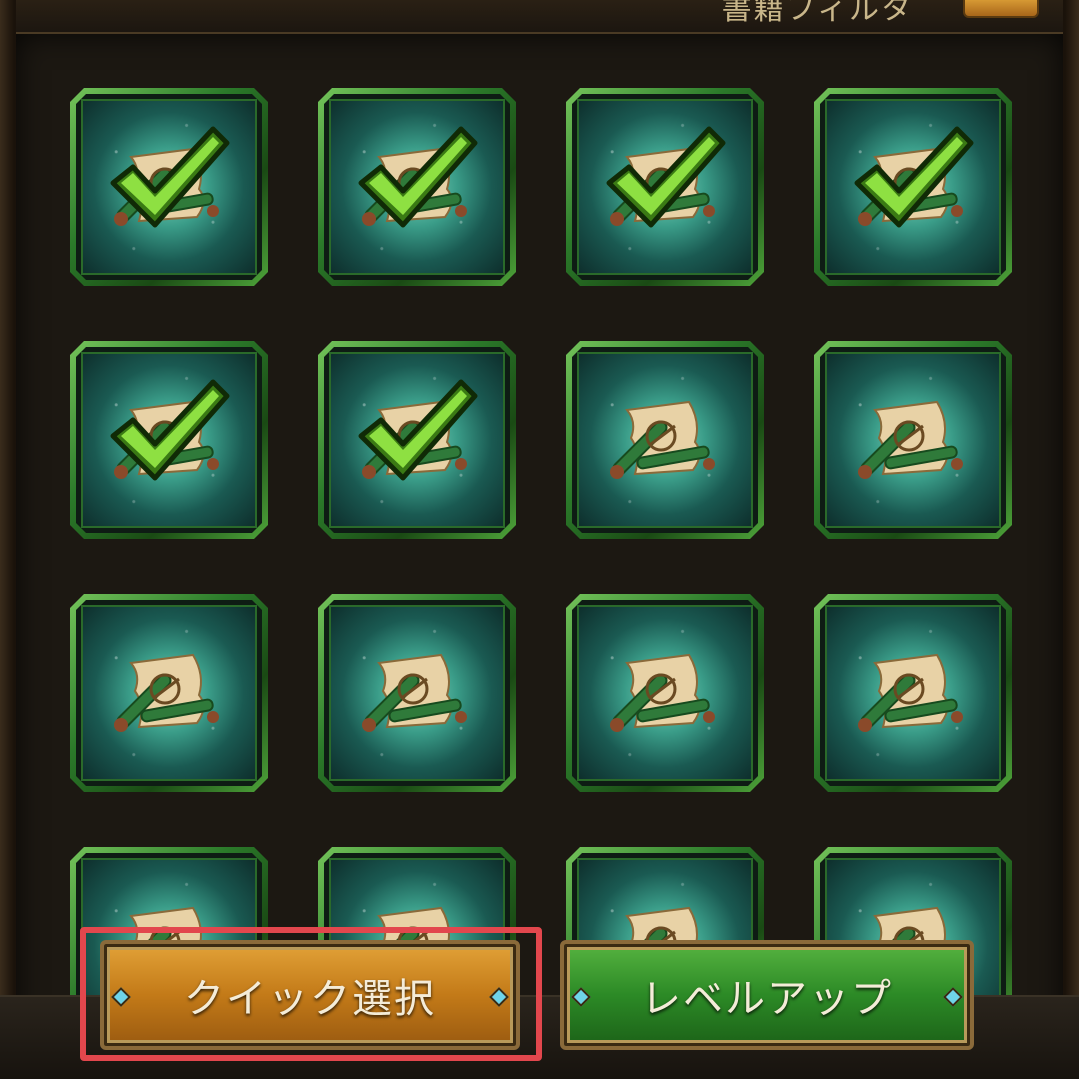 Image resolution: width=1079 pixels, height=1079 pixels. What do you see at coordinates (581, 997) in the screenshot?
I see `gem-left-icon` at bounding box center [581, 997].